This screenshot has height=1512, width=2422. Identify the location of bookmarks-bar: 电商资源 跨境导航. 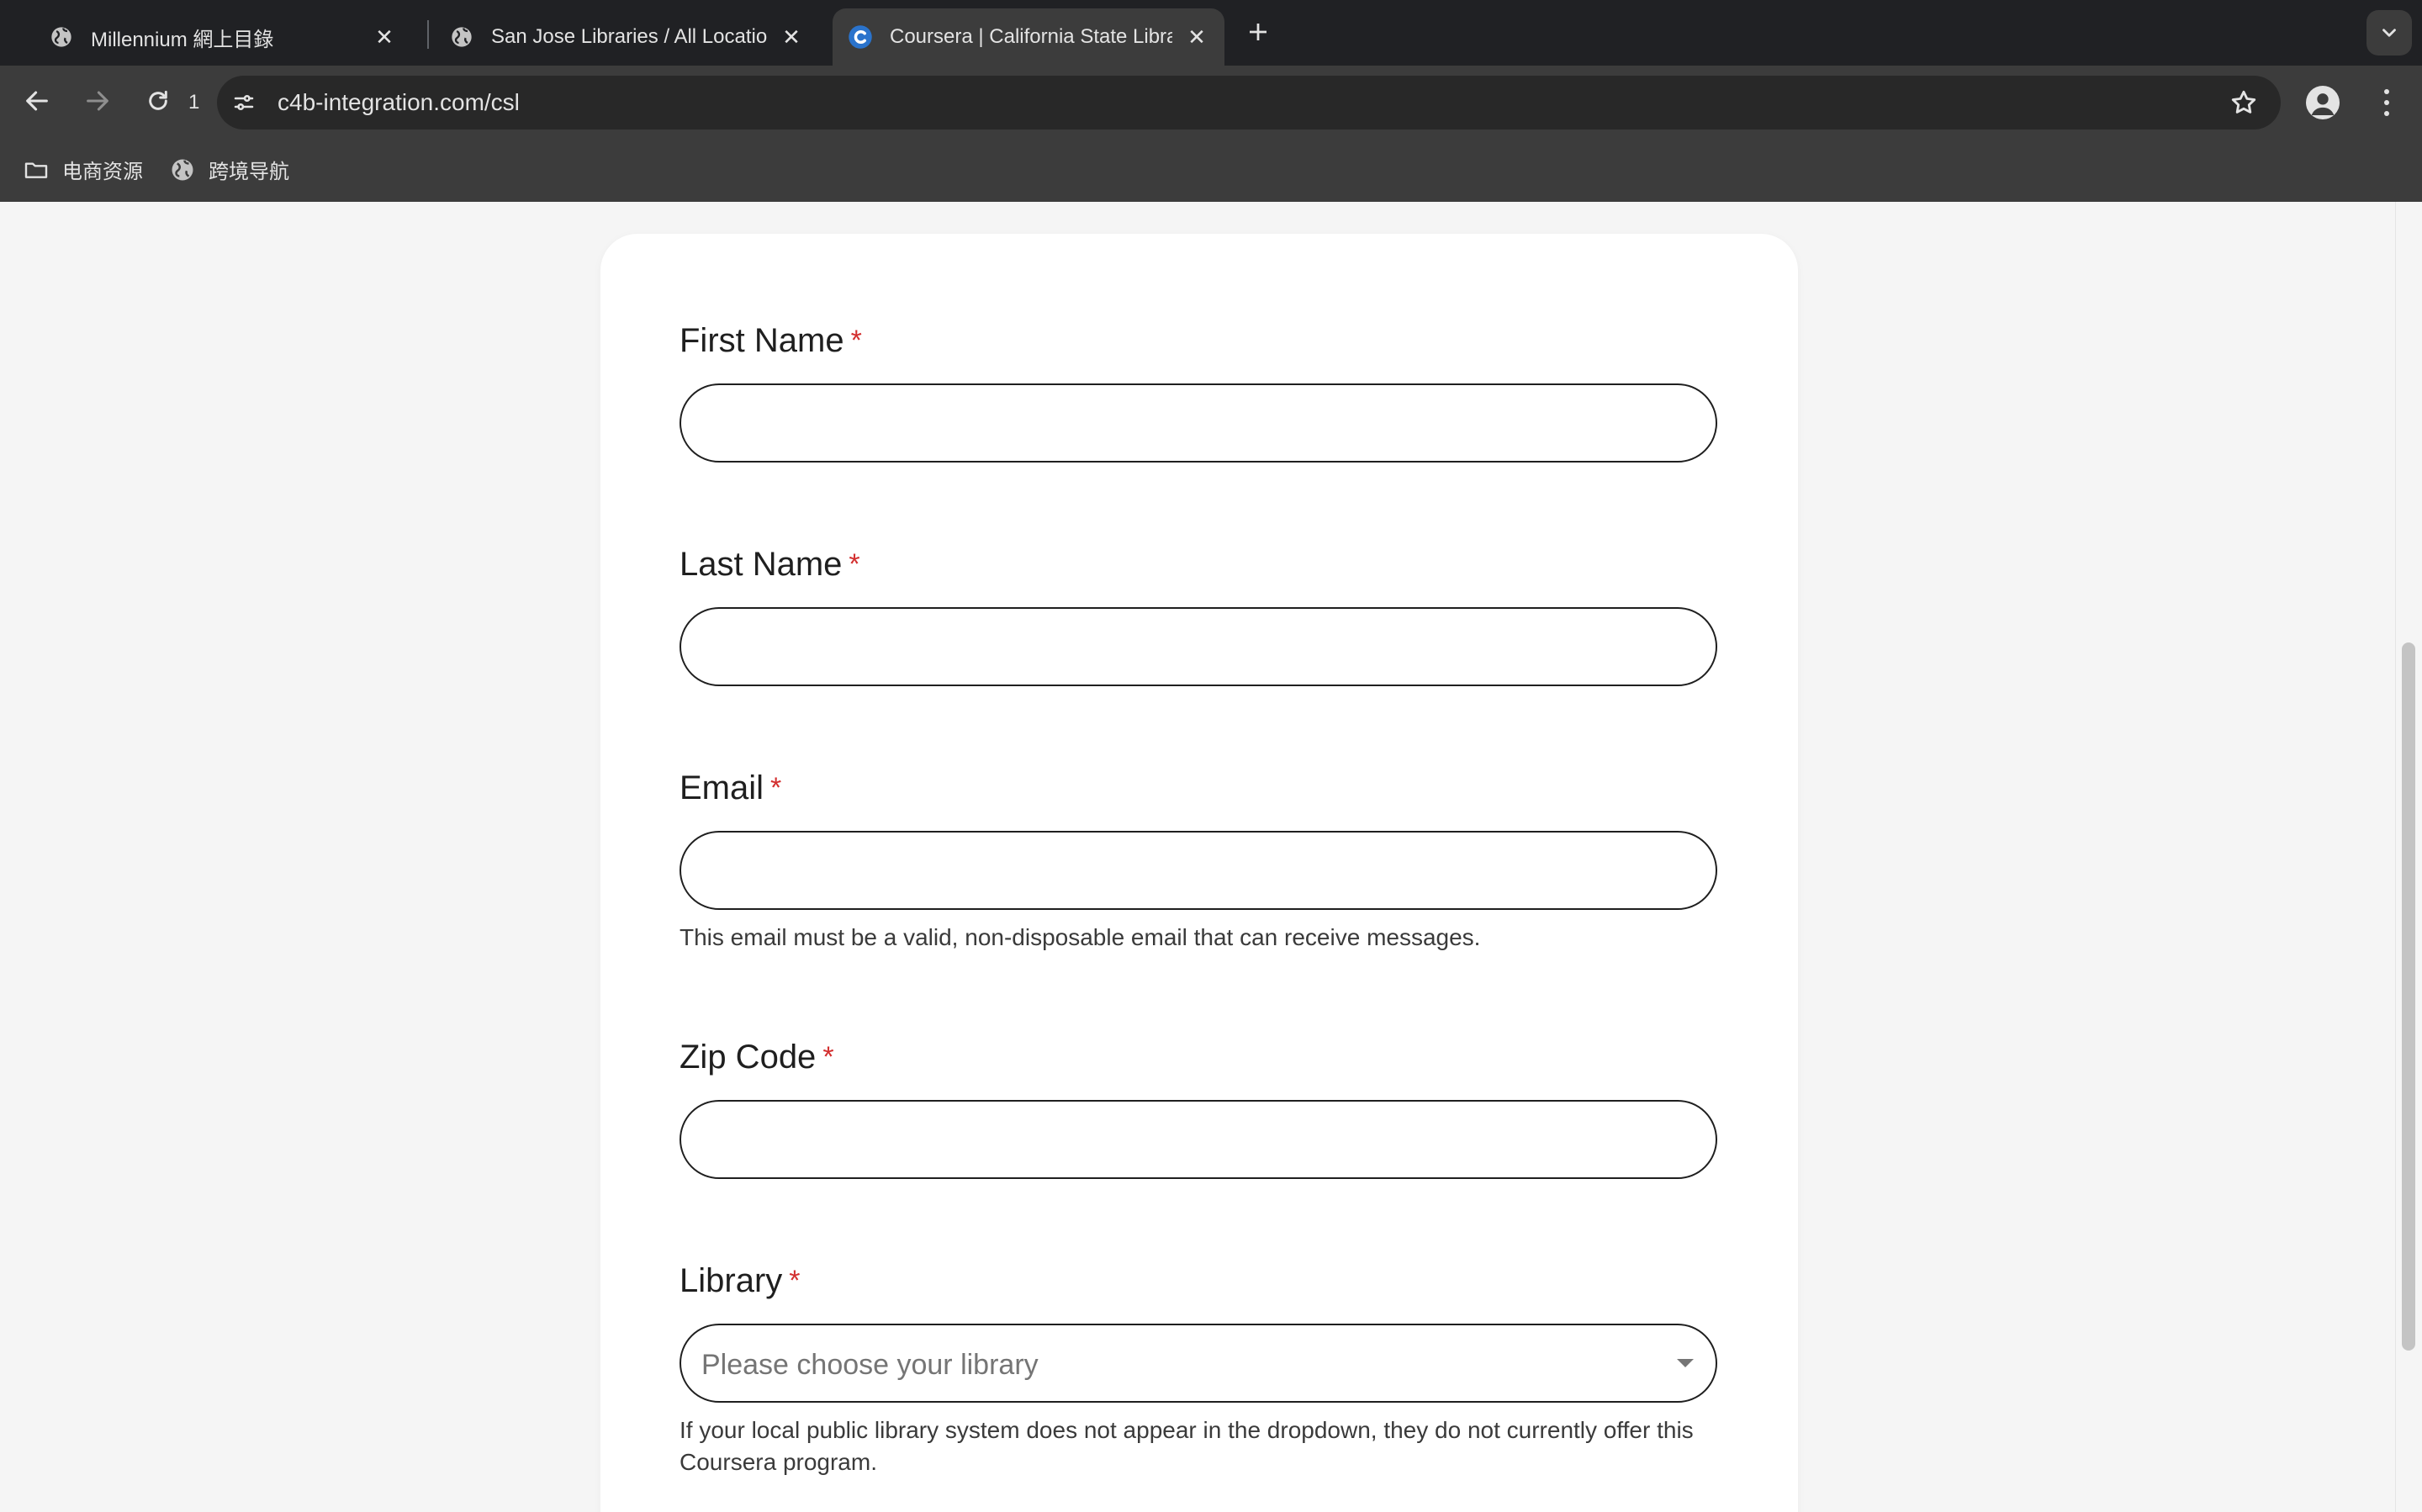
(1211, 169).